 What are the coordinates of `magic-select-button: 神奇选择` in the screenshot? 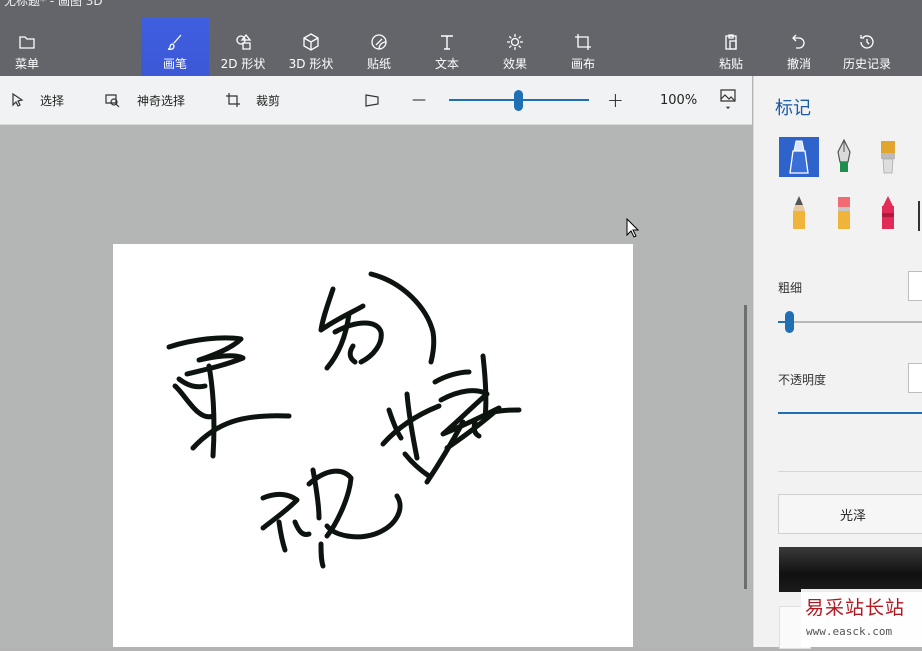 It's located at (144, 100).